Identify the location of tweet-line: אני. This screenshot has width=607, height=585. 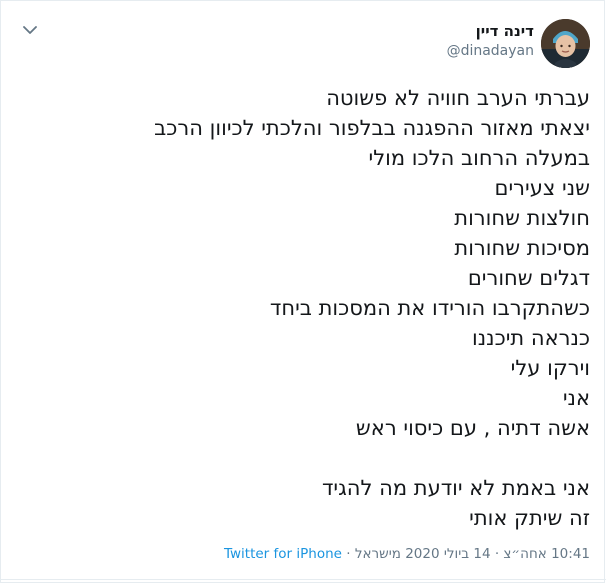
(576, 398).